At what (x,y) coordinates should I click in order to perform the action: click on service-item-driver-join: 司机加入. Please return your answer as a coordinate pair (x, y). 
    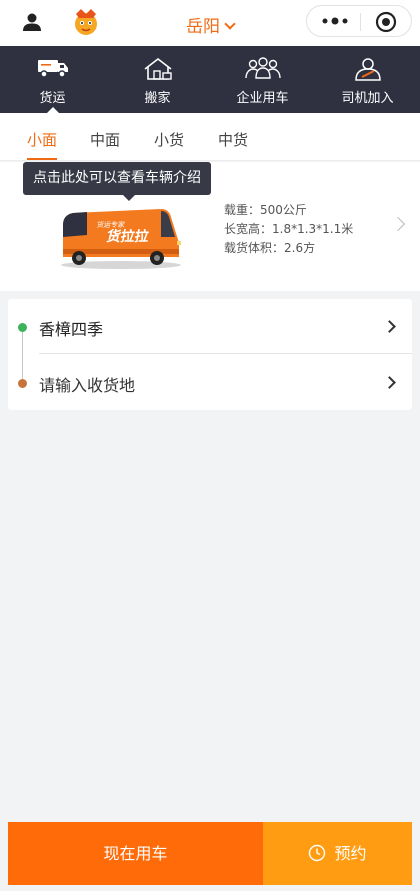
    Looking at the image, I should click on (367, 79).